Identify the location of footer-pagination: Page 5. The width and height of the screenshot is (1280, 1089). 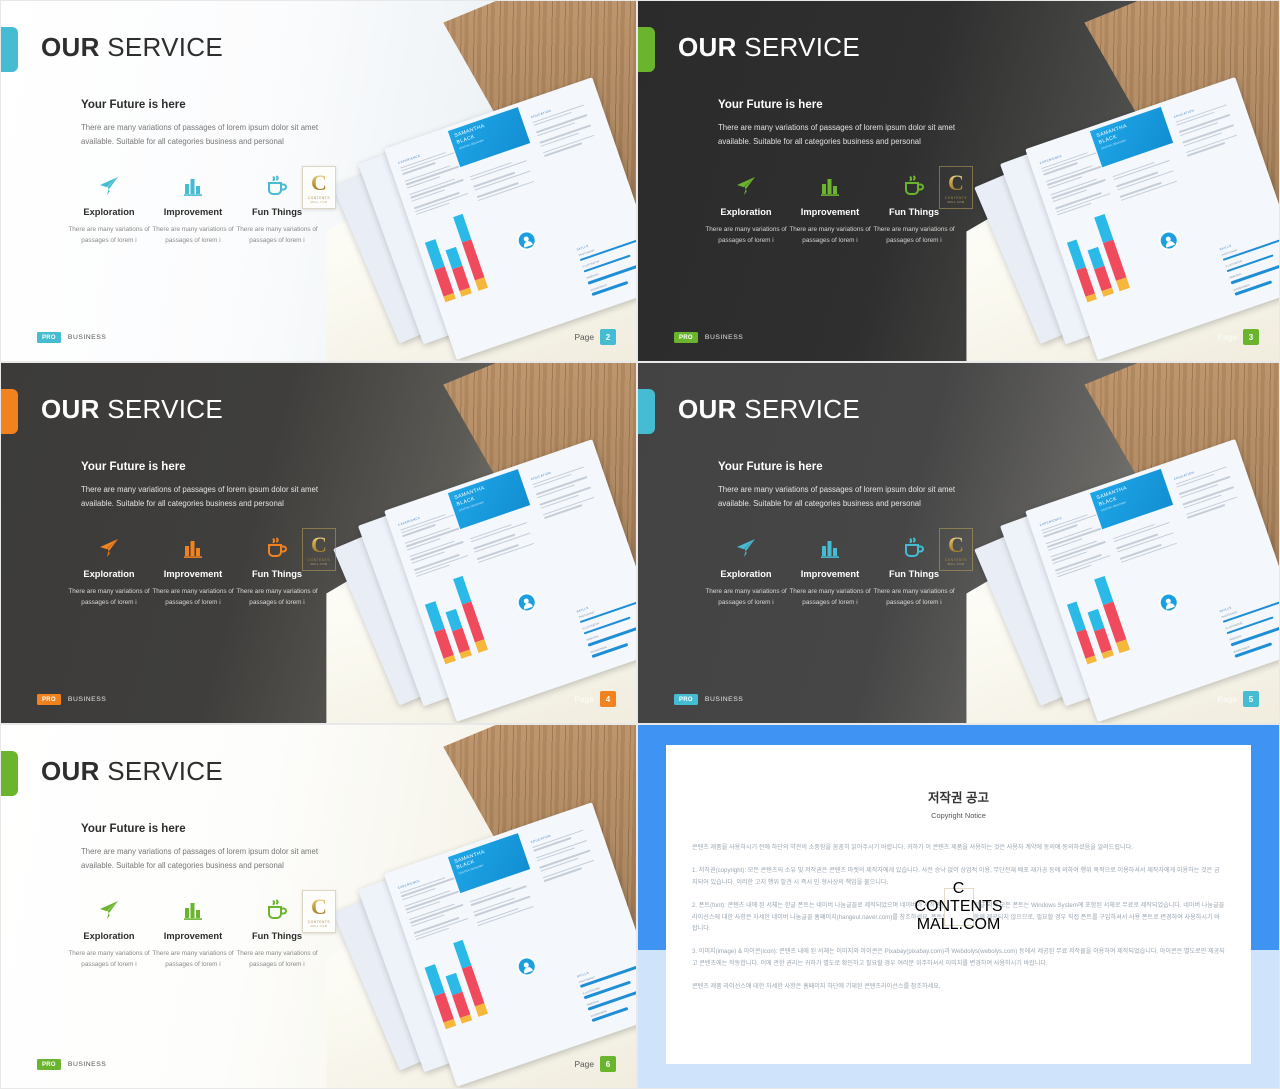
(1238, 699).